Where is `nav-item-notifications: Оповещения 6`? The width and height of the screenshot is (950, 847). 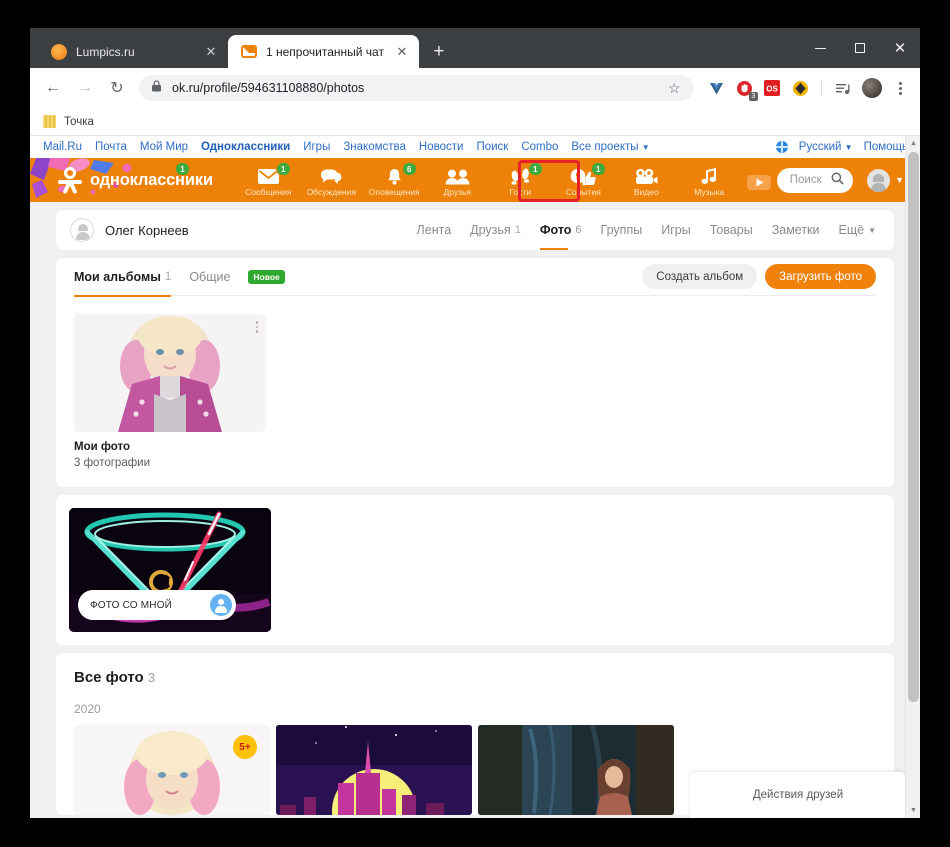
nav-item-notifications: Оповещения 6 is located at coordinates (394, 180).